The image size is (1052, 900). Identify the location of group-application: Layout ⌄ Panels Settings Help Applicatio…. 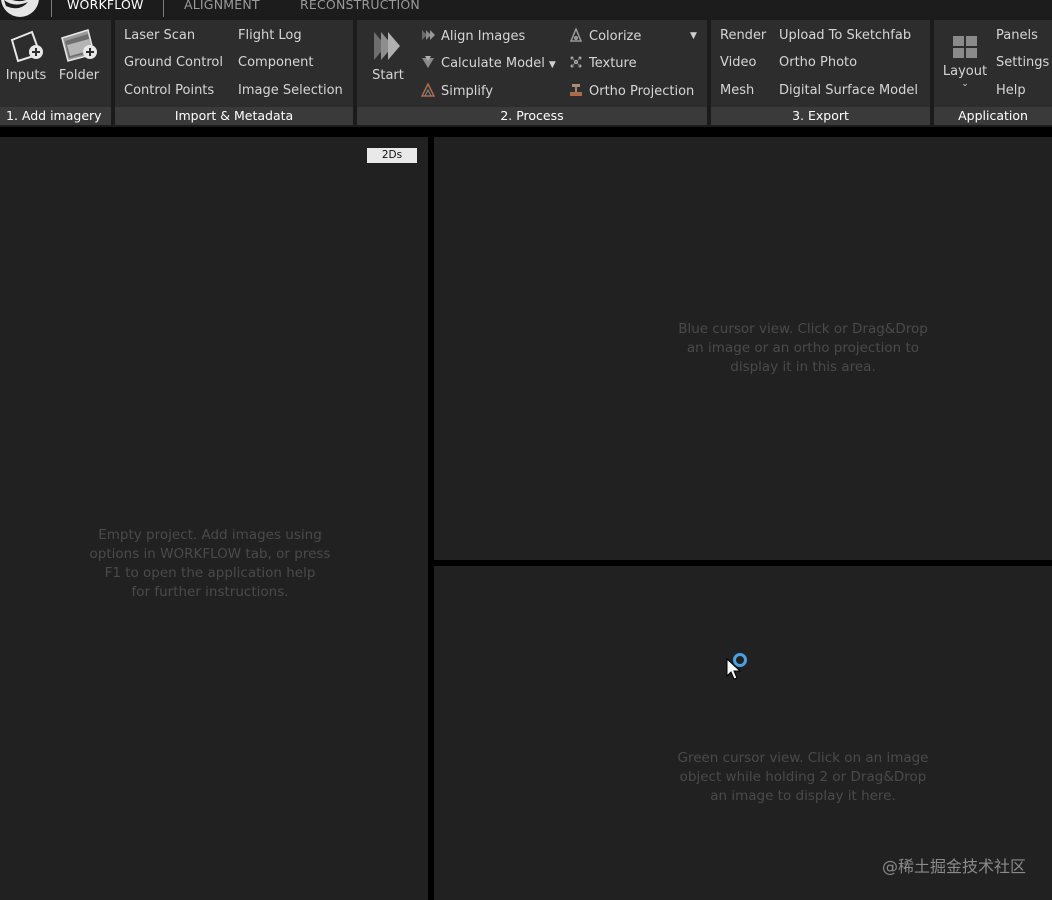
(993, 72).